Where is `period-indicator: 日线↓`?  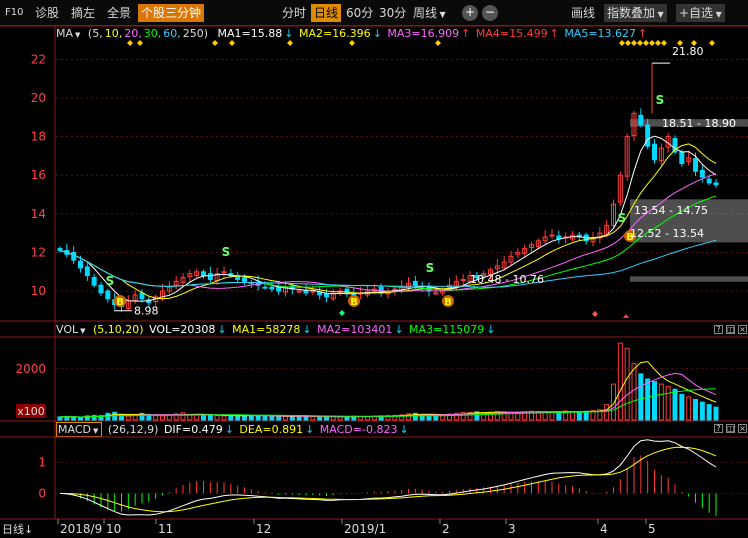 period-indicator: 日线↓ is located at coordinates (17, 529).